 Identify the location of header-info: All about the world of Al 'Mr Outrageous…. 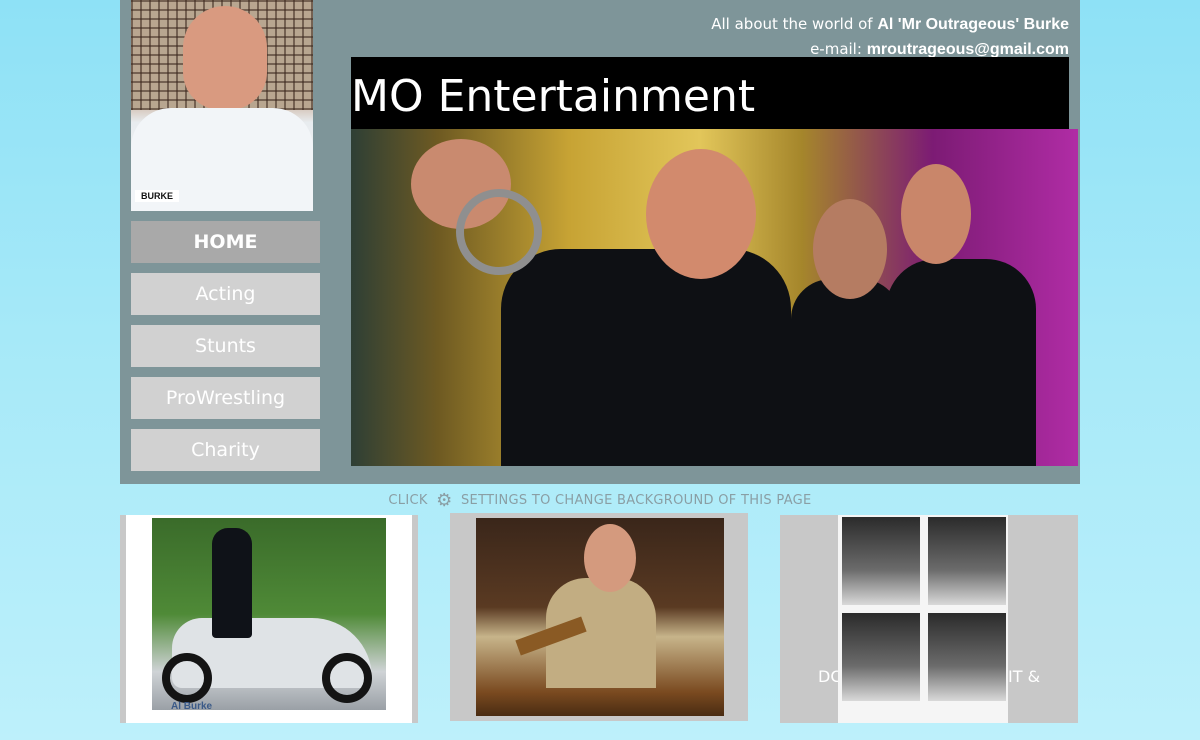
(890, 37).